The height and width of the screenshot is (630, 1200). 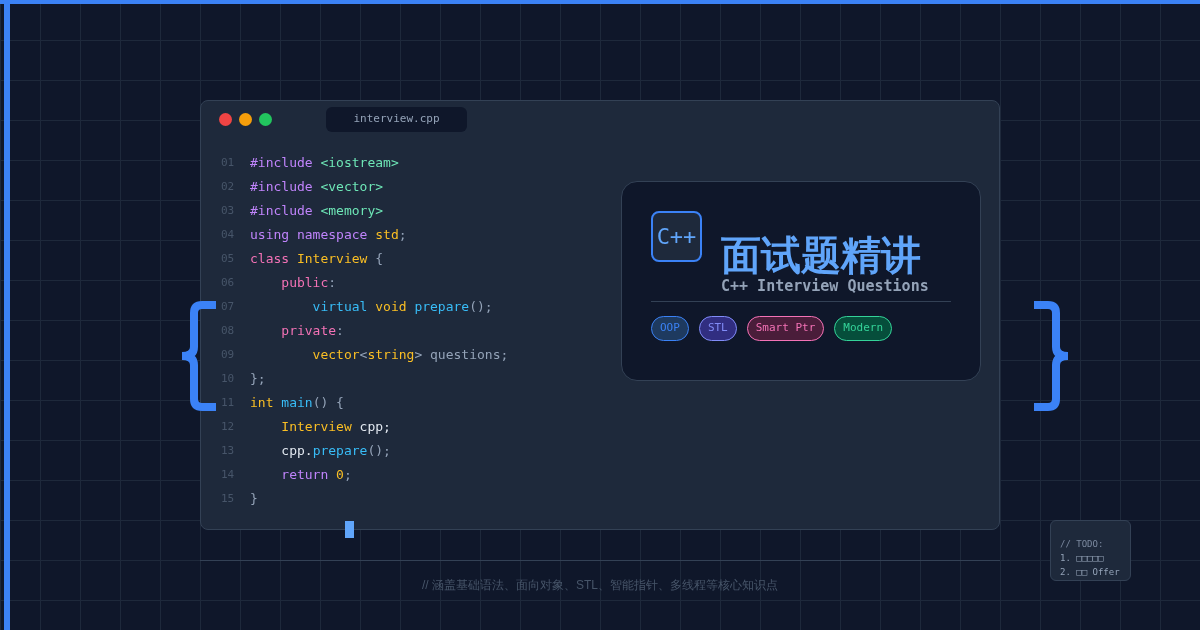 I want to click on code-line: #include <iostream>, so click(x=324, y=163).